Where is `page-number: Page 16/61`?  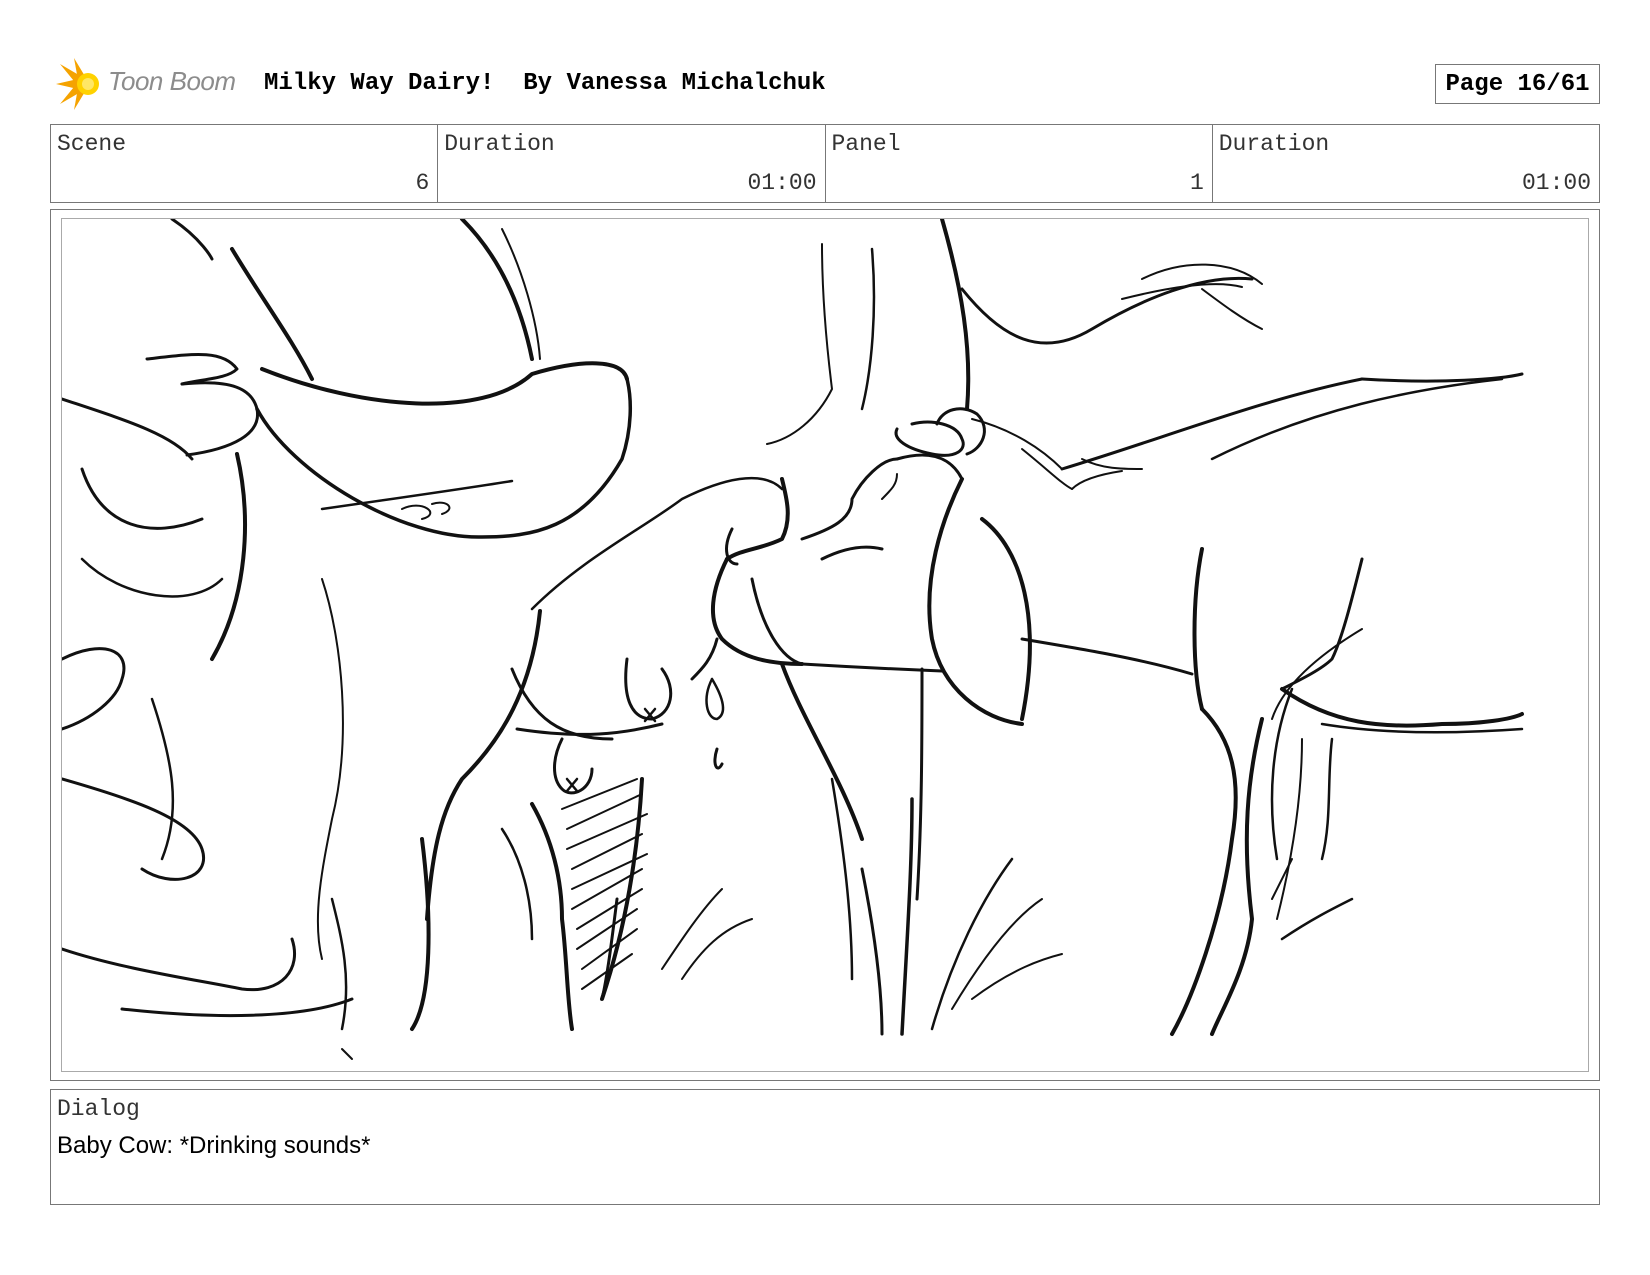
page-number: Page 16/61 is located at coordinates (1517, 84).